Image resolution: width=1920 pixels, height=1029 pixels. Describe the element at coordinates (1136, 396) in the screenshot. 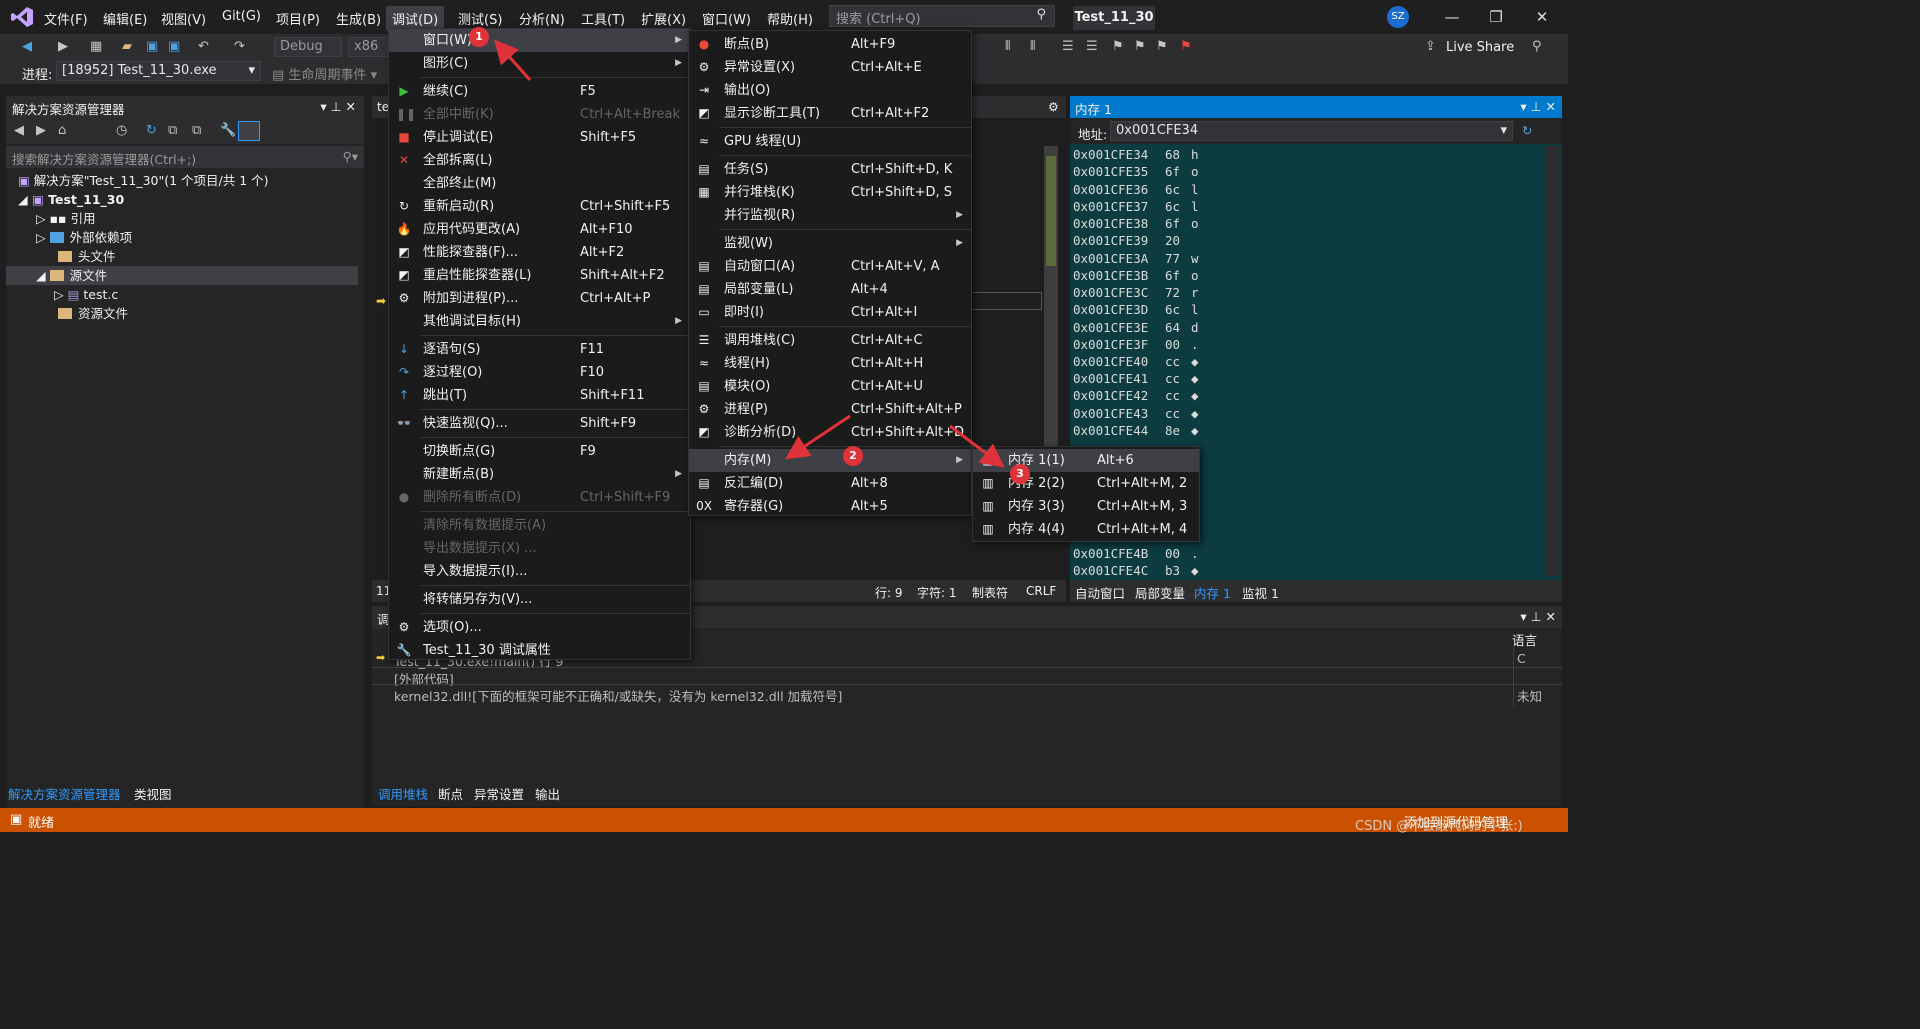

I see `memory-row: 0x001CFE42 cc ◆` at that location.